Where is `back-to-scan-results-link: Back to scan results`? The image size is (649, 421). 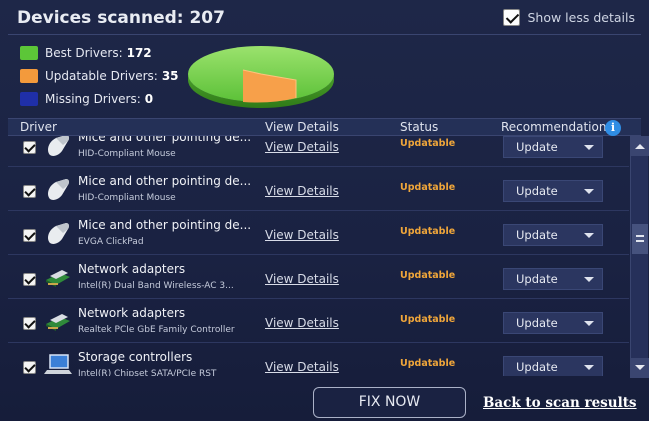 back-to-scan-results-link: Back to scan results is located at coordinates (560, 403).